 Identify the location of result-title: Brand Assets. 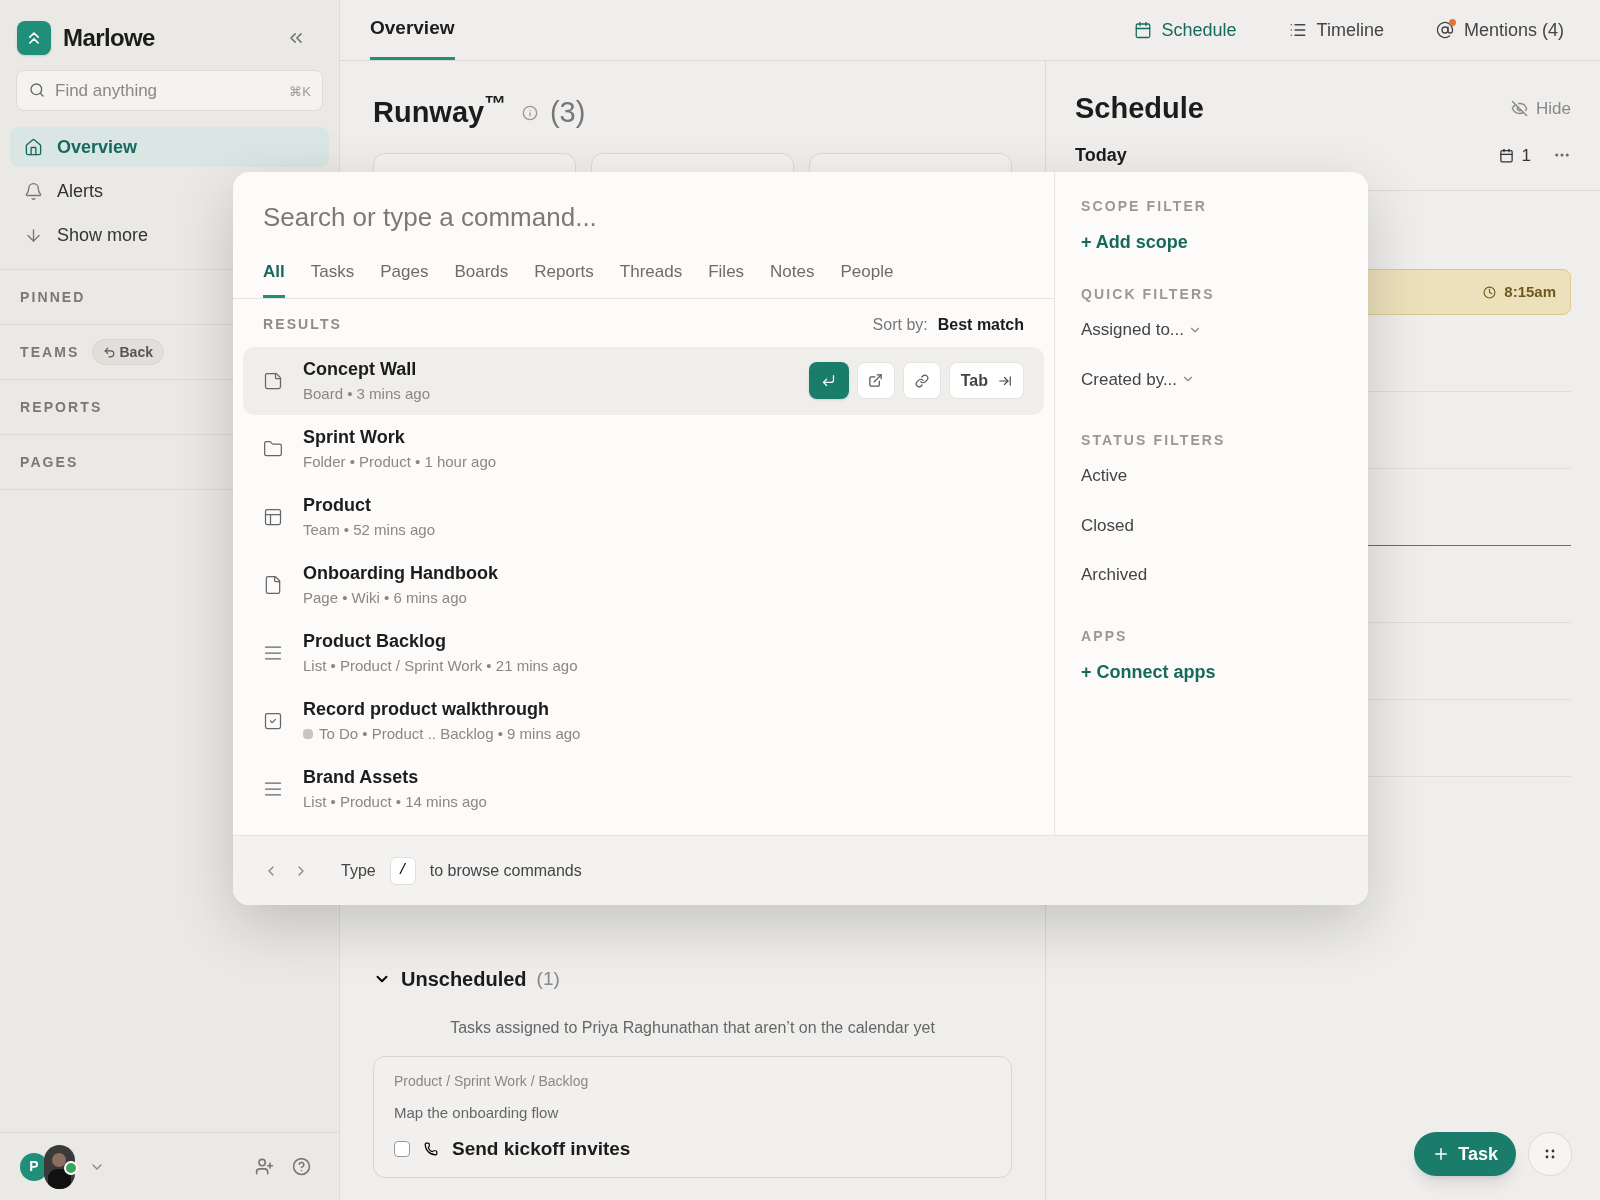
(361, 777).